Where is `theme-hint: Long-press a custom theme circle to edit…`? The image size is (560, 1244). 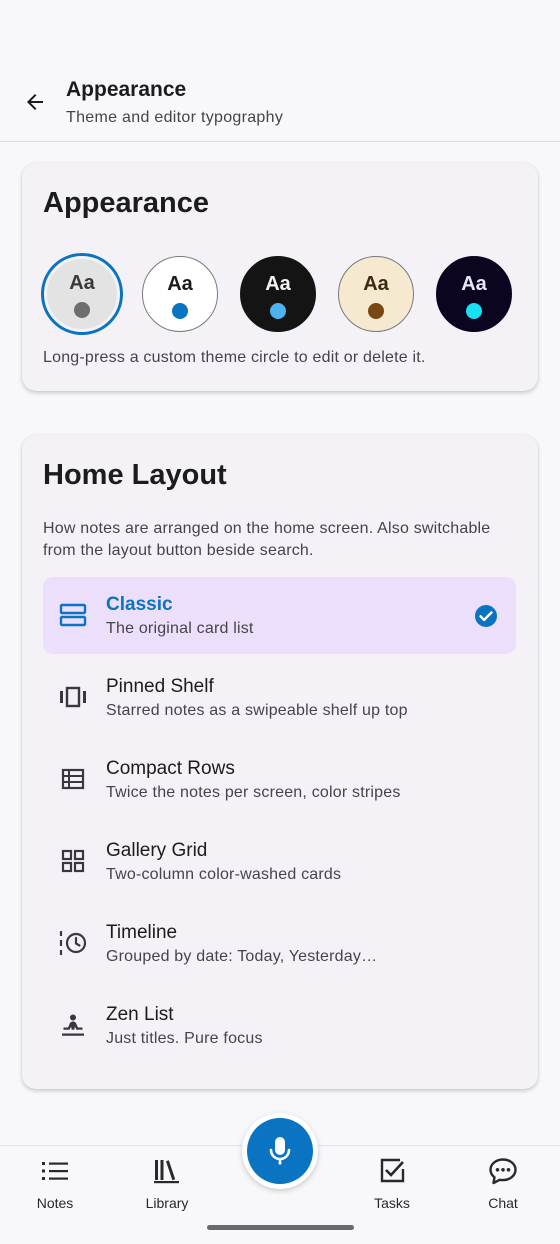
theme-hint: Long-press a custom theme circle to edit… is located at coordinates (234, 357).